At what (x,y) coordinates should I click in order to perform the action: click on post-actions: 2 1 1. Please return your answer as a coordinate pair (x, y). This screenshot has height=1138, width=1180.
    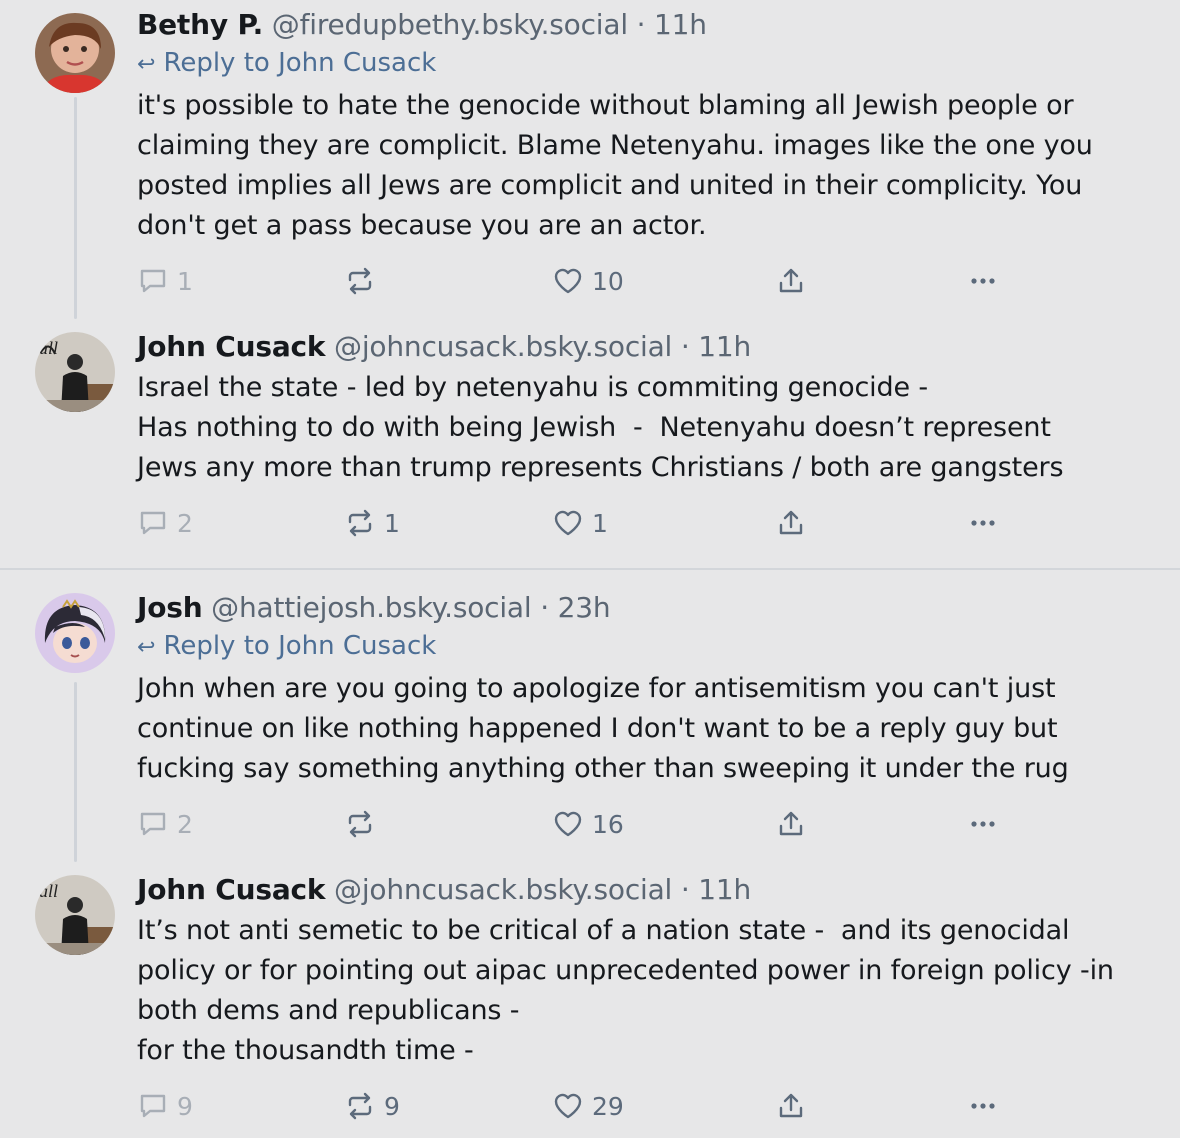
    Looking at the image, I should click on (577, 523).